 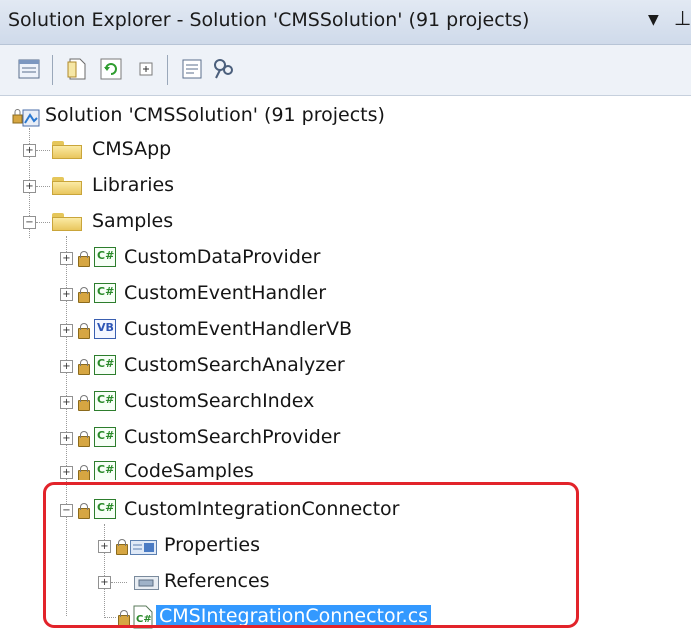 What do you see at coordinates (111, 69) in the screenshot?
I see `refresh-icon` at bounding box center [111, 69].